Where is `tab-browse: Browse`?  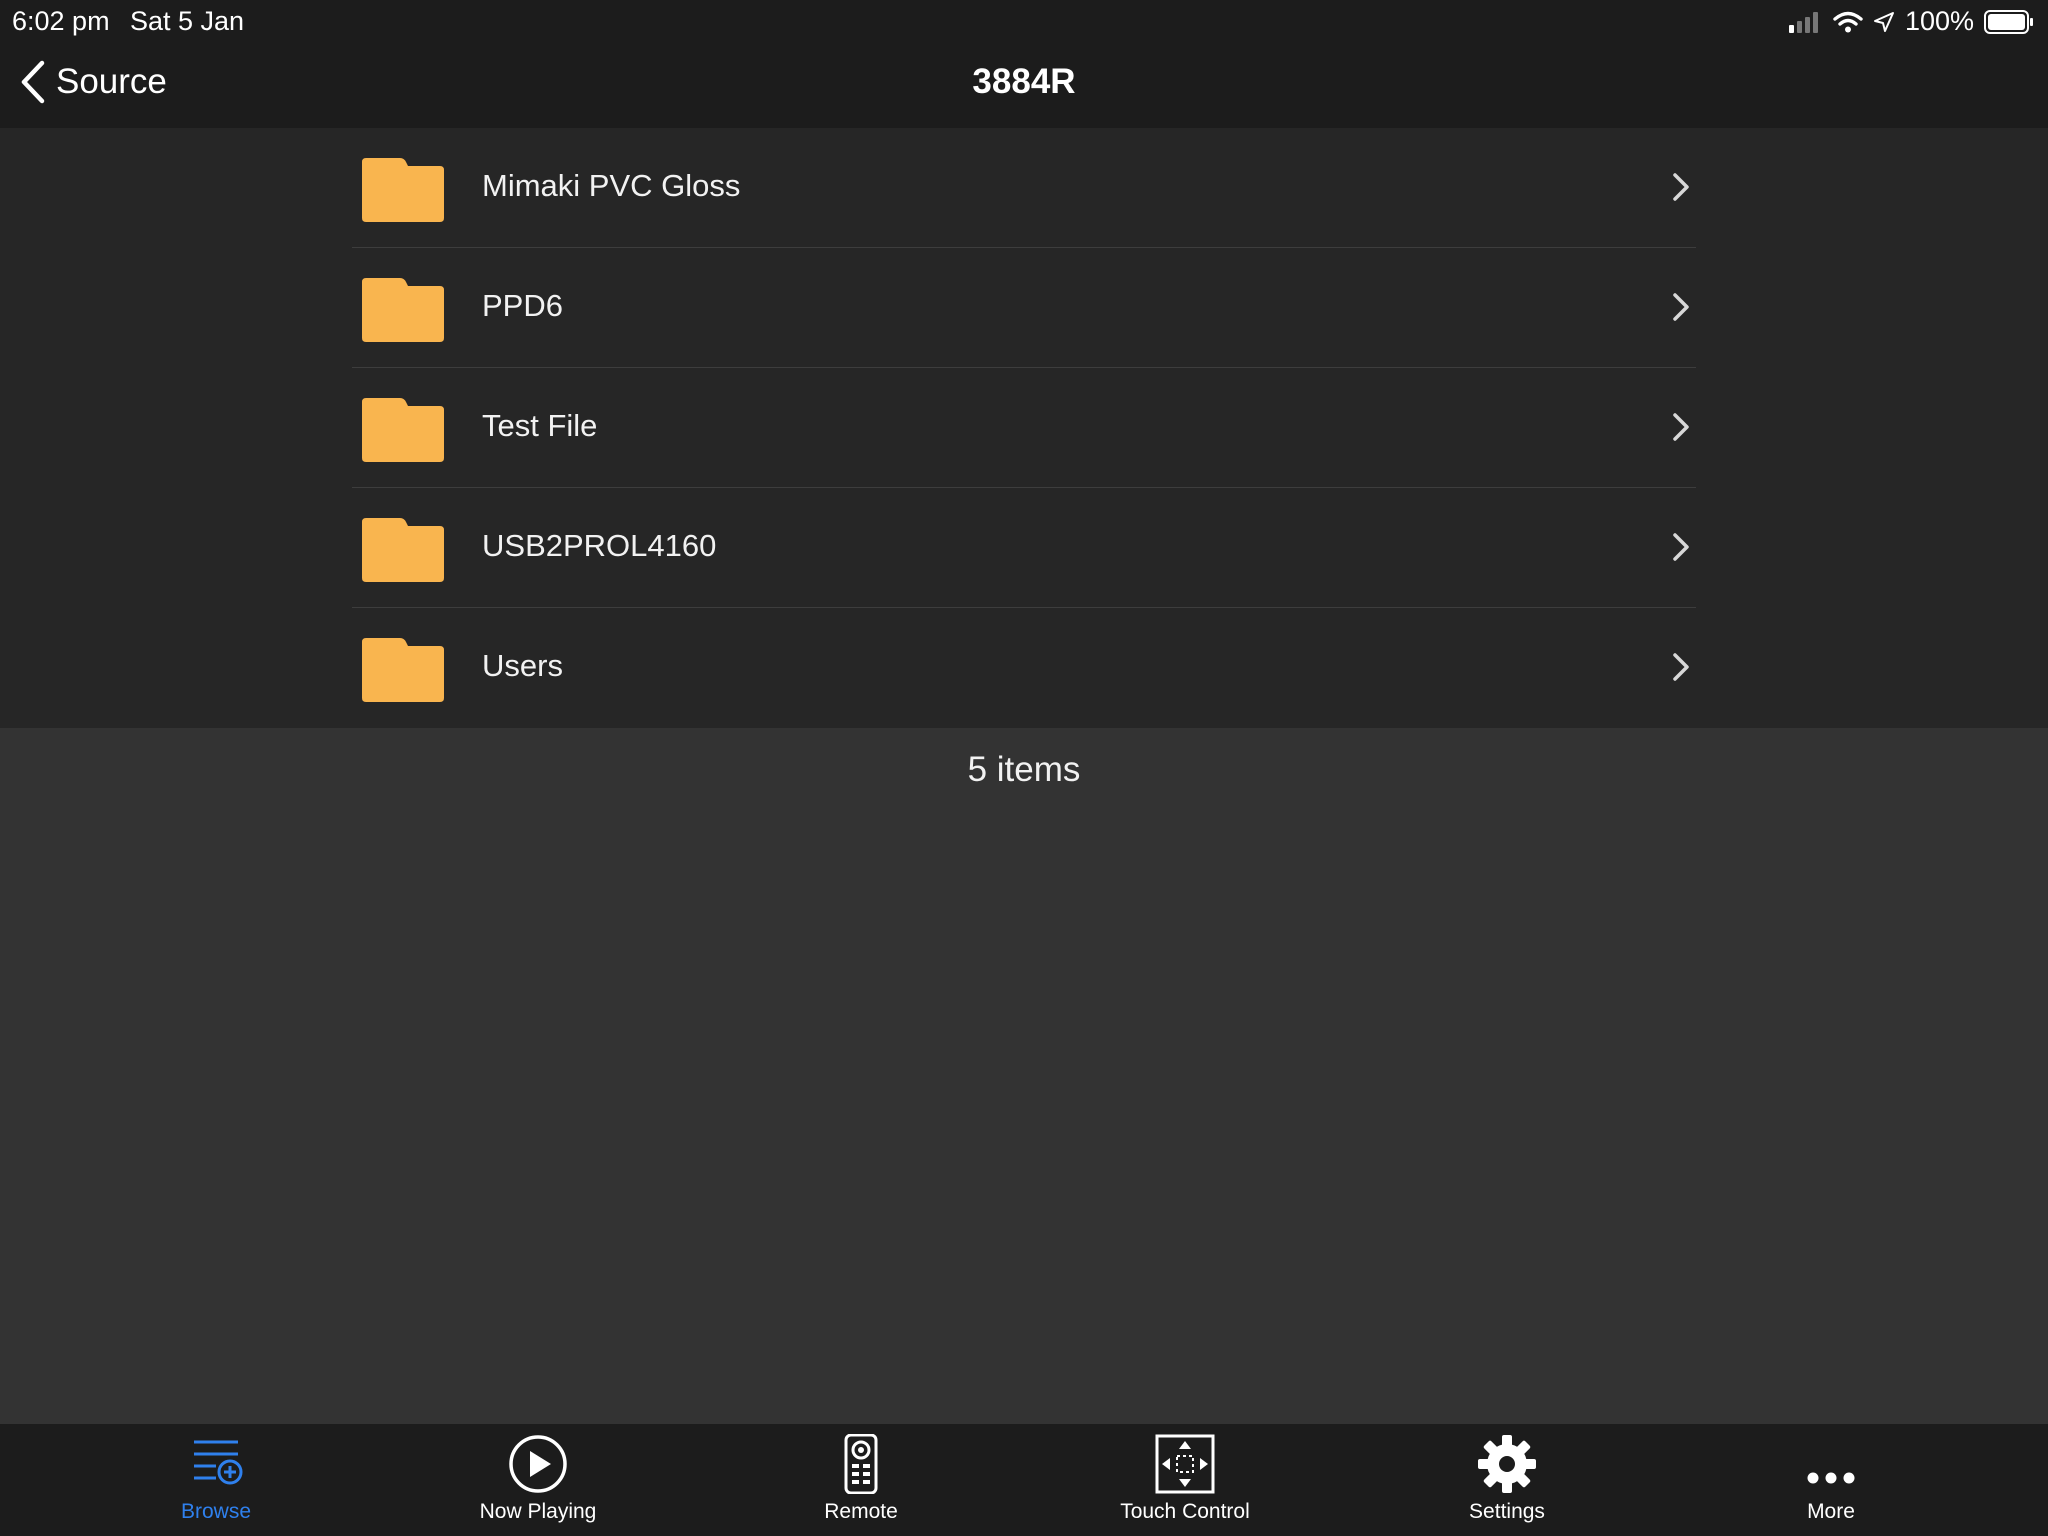 tab-browse: Browse is located at coordinates (216, 1480).